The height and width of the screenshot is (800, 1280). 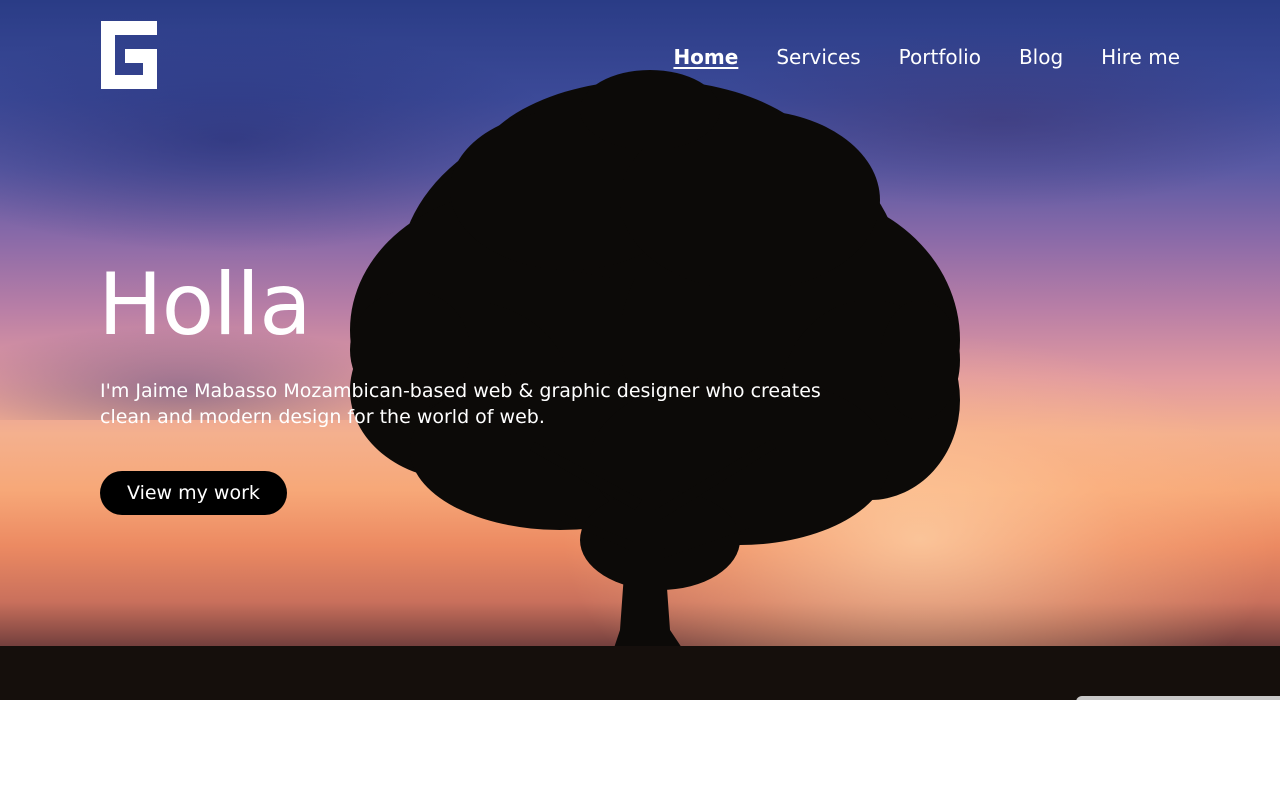 What do you see at coordinates (940, 57) in the screenshot?
I see `nav-item-portfolio: Portfolio` at bounding box center [940, 57].